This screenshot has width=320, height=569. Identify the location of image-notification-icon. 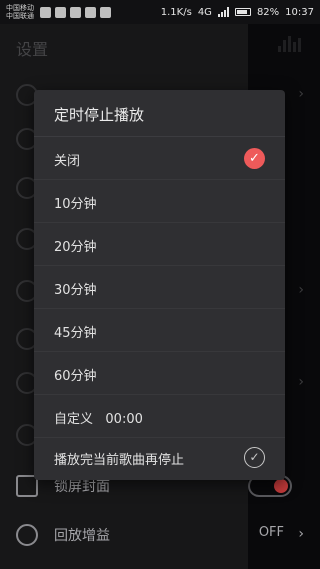
(60, 12).